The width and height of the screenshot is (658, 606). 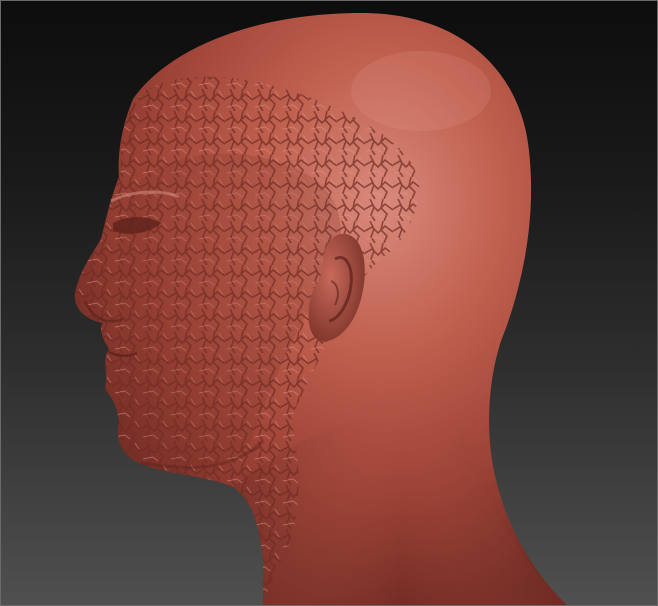 What do you see at coordinates (421, 91) in the screenshot?
I see `scalp-highlight` at bounding box center [421, 91].